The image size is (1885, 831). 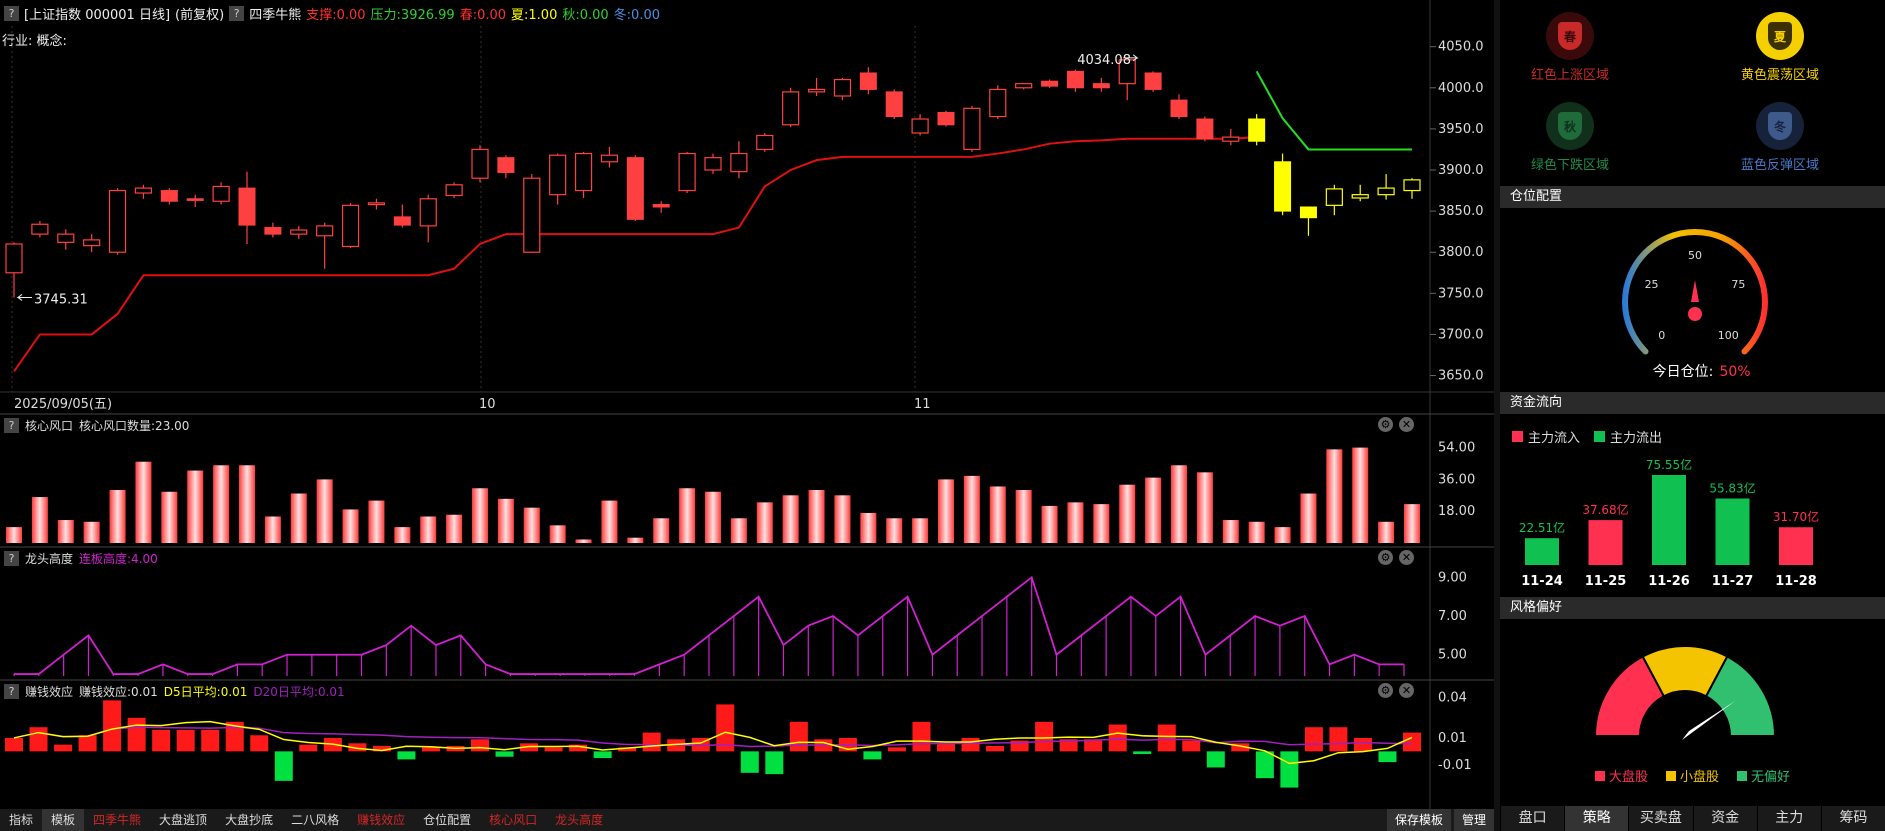 What do you see at coordinates (513, 820) in the screenshot?
I see `tab-core-wind: 核心风口` at bounding box center [513, 820].